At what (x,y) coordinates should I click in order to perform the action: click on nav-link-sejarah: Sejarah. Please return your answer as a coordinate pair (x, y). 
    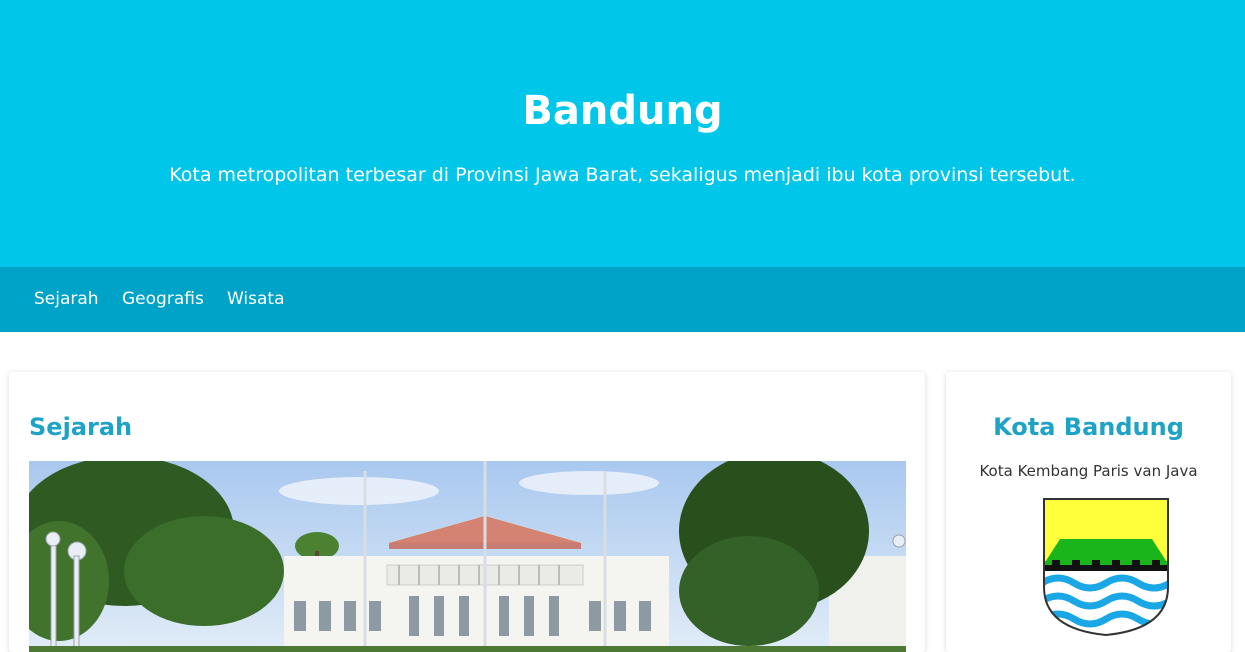
    Looking at the image, I should click on (66, 299).